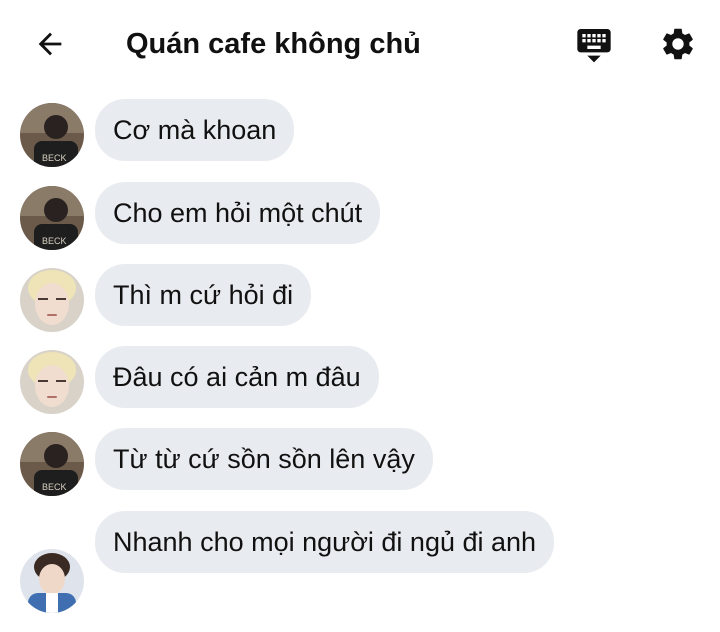 The width and height of the screenshot is (720, 632). I want to click on keyboard-button, so click(594, 44).